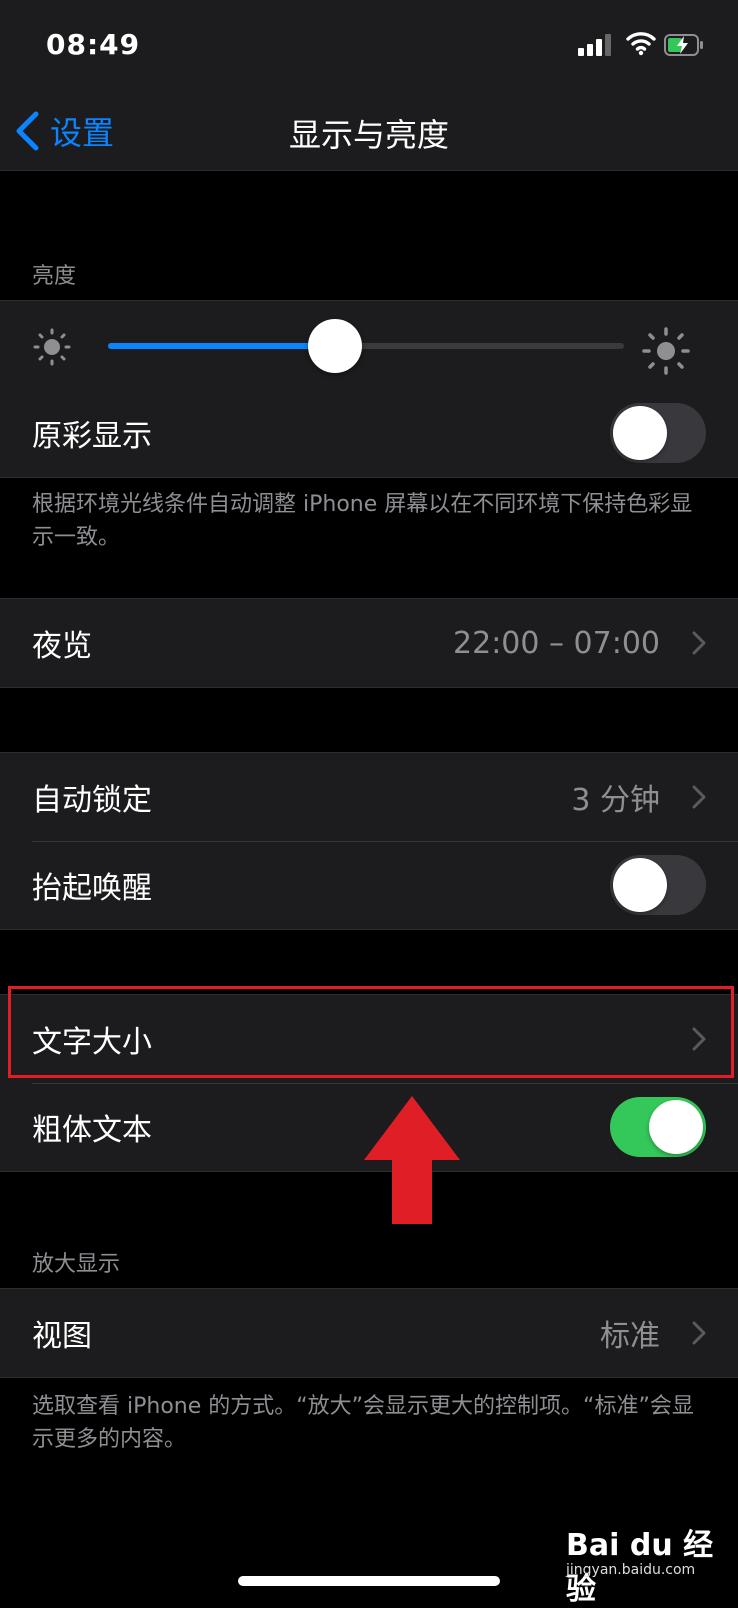 Image resolution: width=738 pixels, height=1608 pixels. I want to click on section-header-display-zoom: 放大显示, so click(76, 1264).